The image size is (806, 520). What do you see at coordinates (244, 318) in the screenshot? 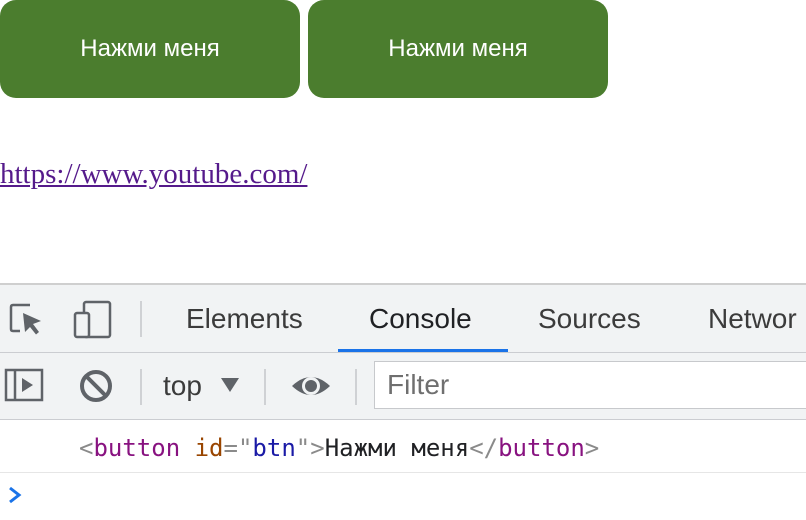
I see `tab-elements: Elements` at bounding box center [244, 318].